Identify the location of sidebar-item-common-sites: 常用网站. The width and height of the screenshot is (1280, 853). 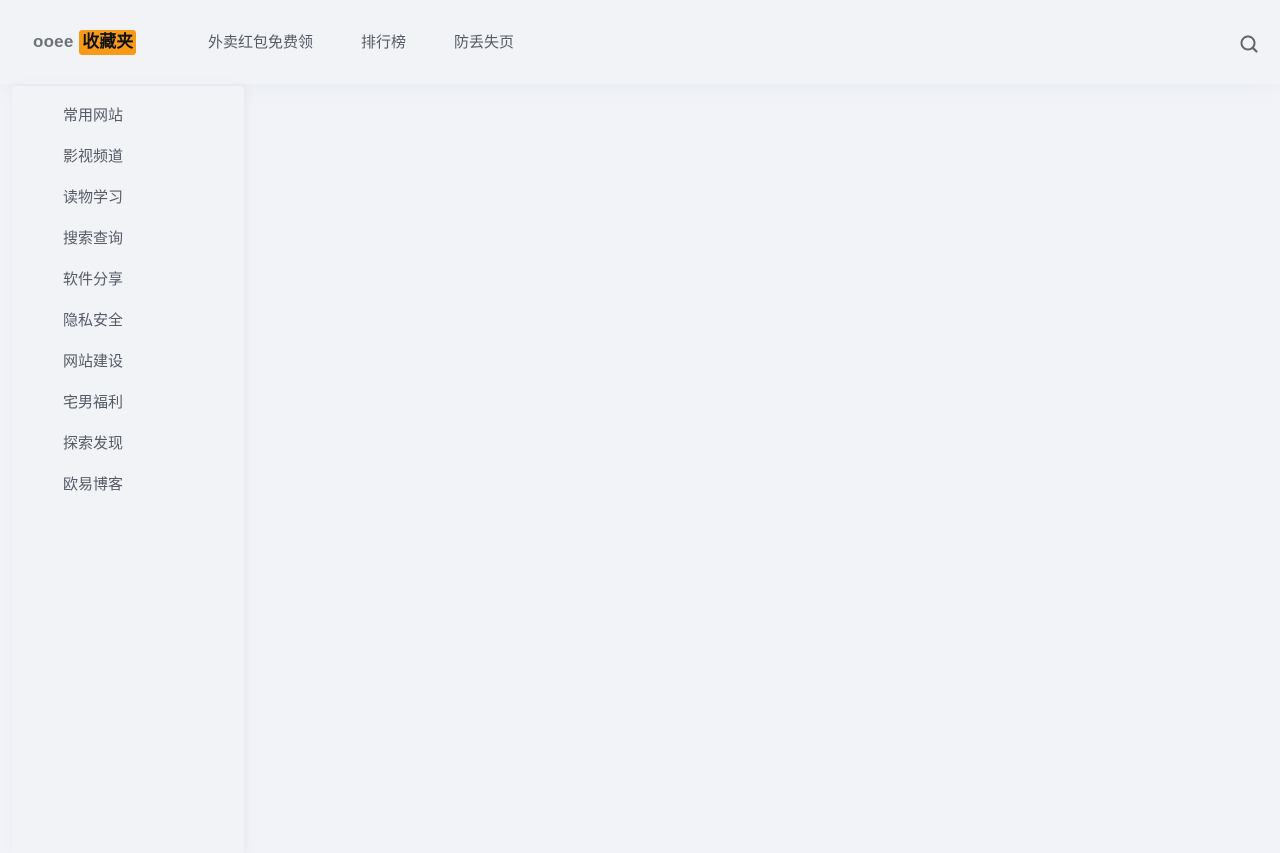
(128, 122).